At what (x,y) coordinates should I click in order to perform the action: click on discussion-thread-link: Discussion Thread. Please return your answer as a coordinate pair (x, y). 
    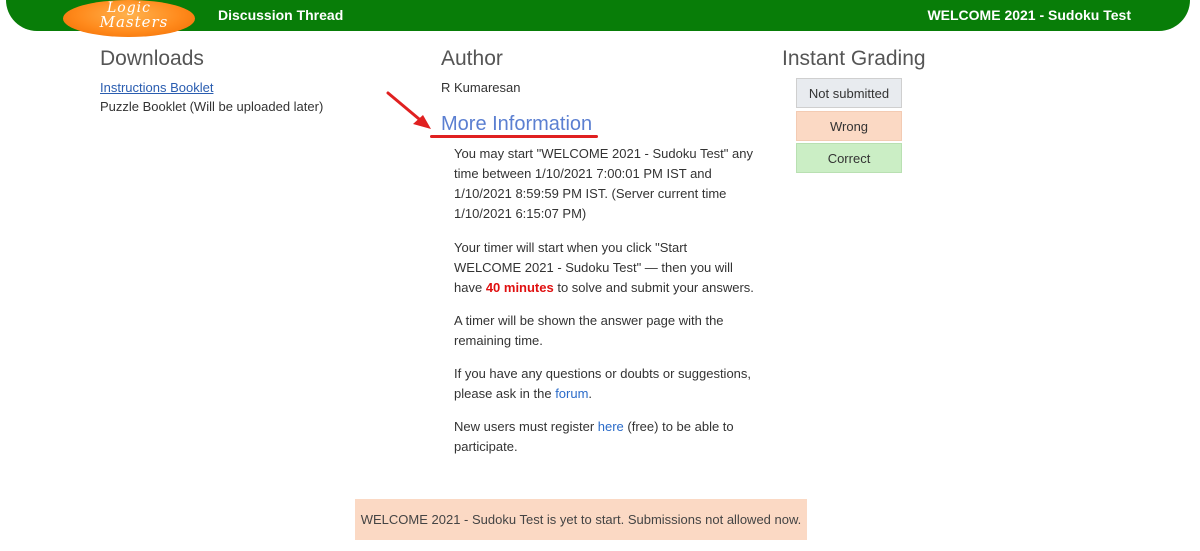
    Looking at the image, I should click on (280, 15).